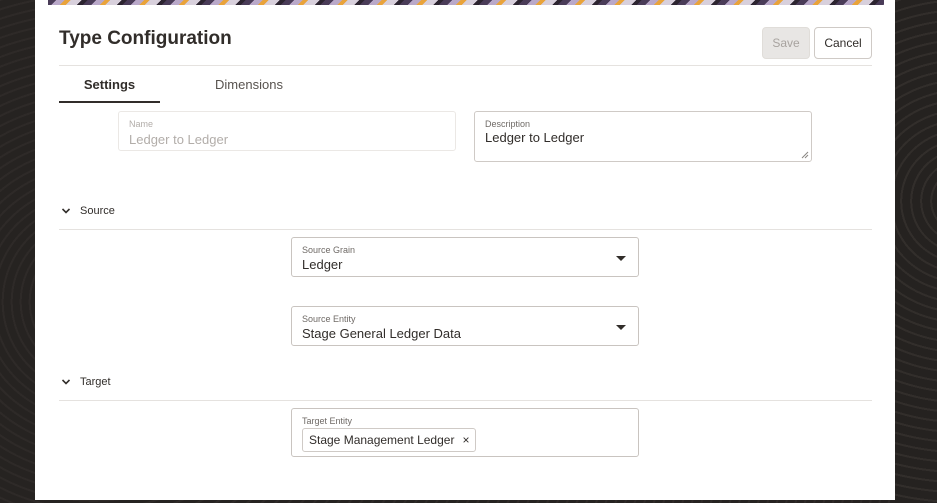  What do you see at coordinates (109, 90) in the screenshot?
I see `tab-settings: Settings` at bounding box center [109, 90].